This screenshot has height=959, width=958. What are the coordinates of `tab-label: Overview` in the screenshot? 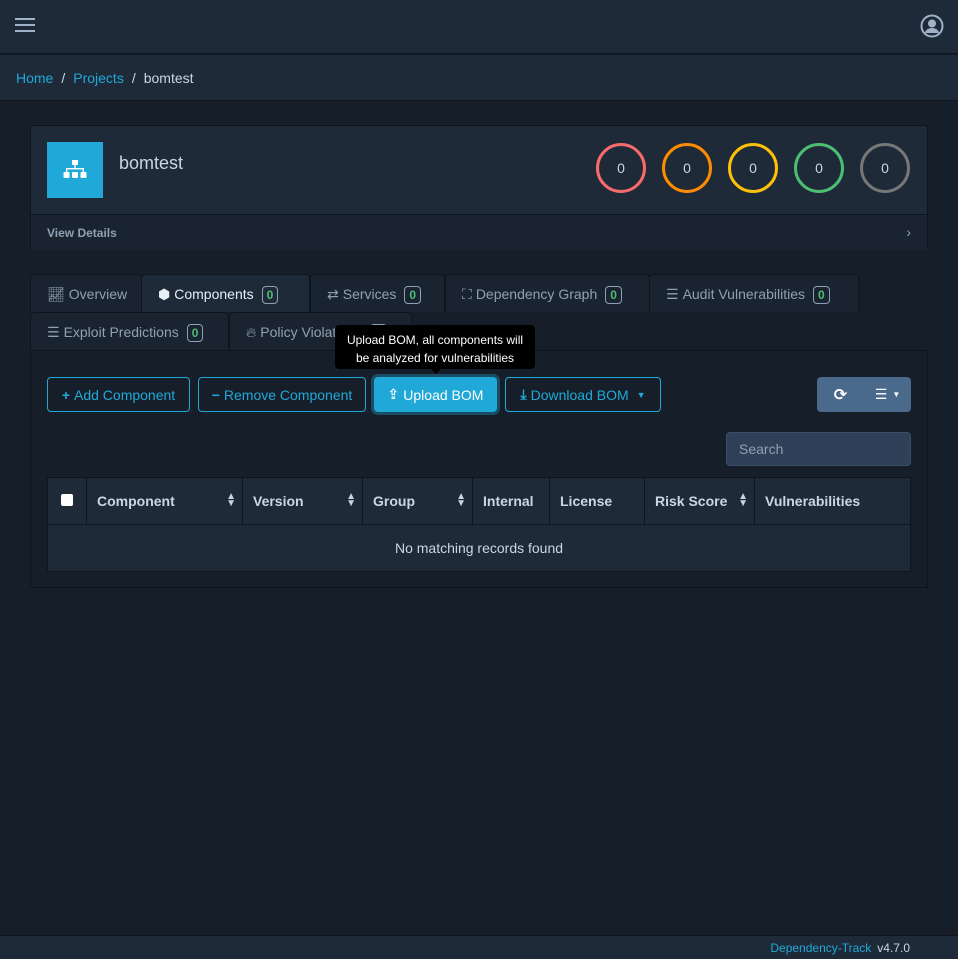 It's located at (98, 294).